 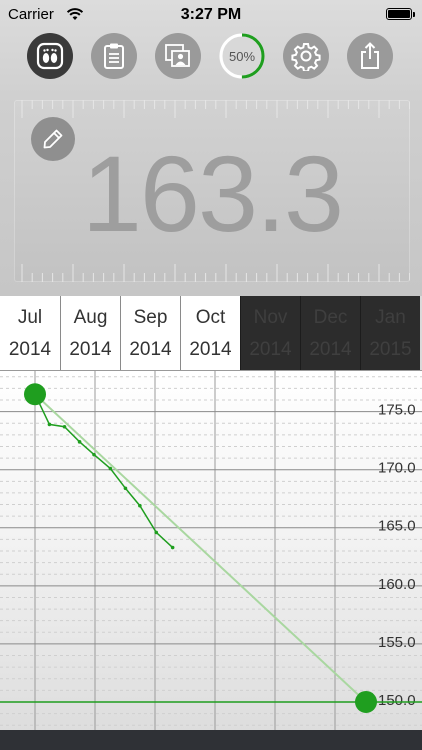 I want to click on photos-icon, so click(x=177, y=55).